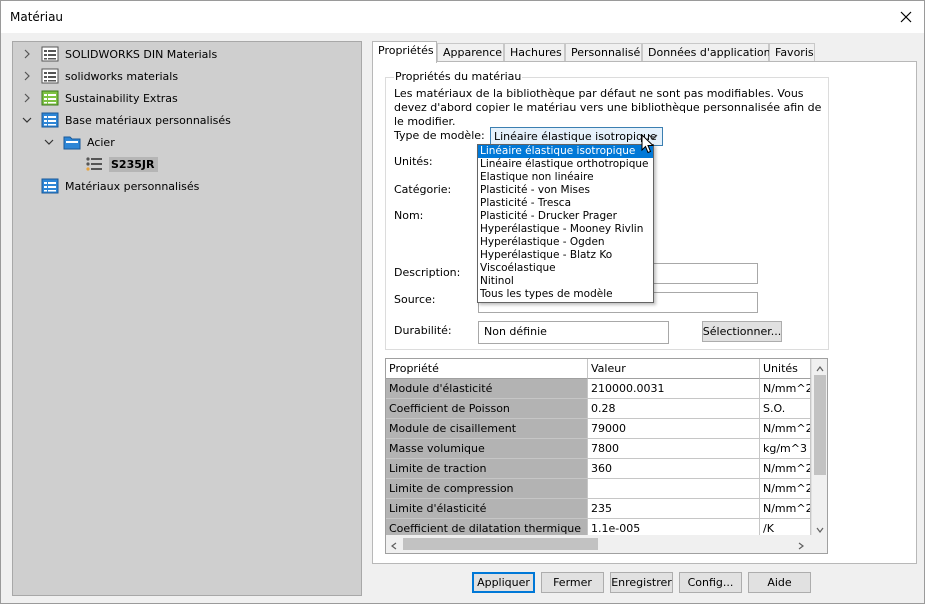 Image resolution: width=925 pixels, height=604 pixels. I want to click on property-value: 79000, so click(674, 429).